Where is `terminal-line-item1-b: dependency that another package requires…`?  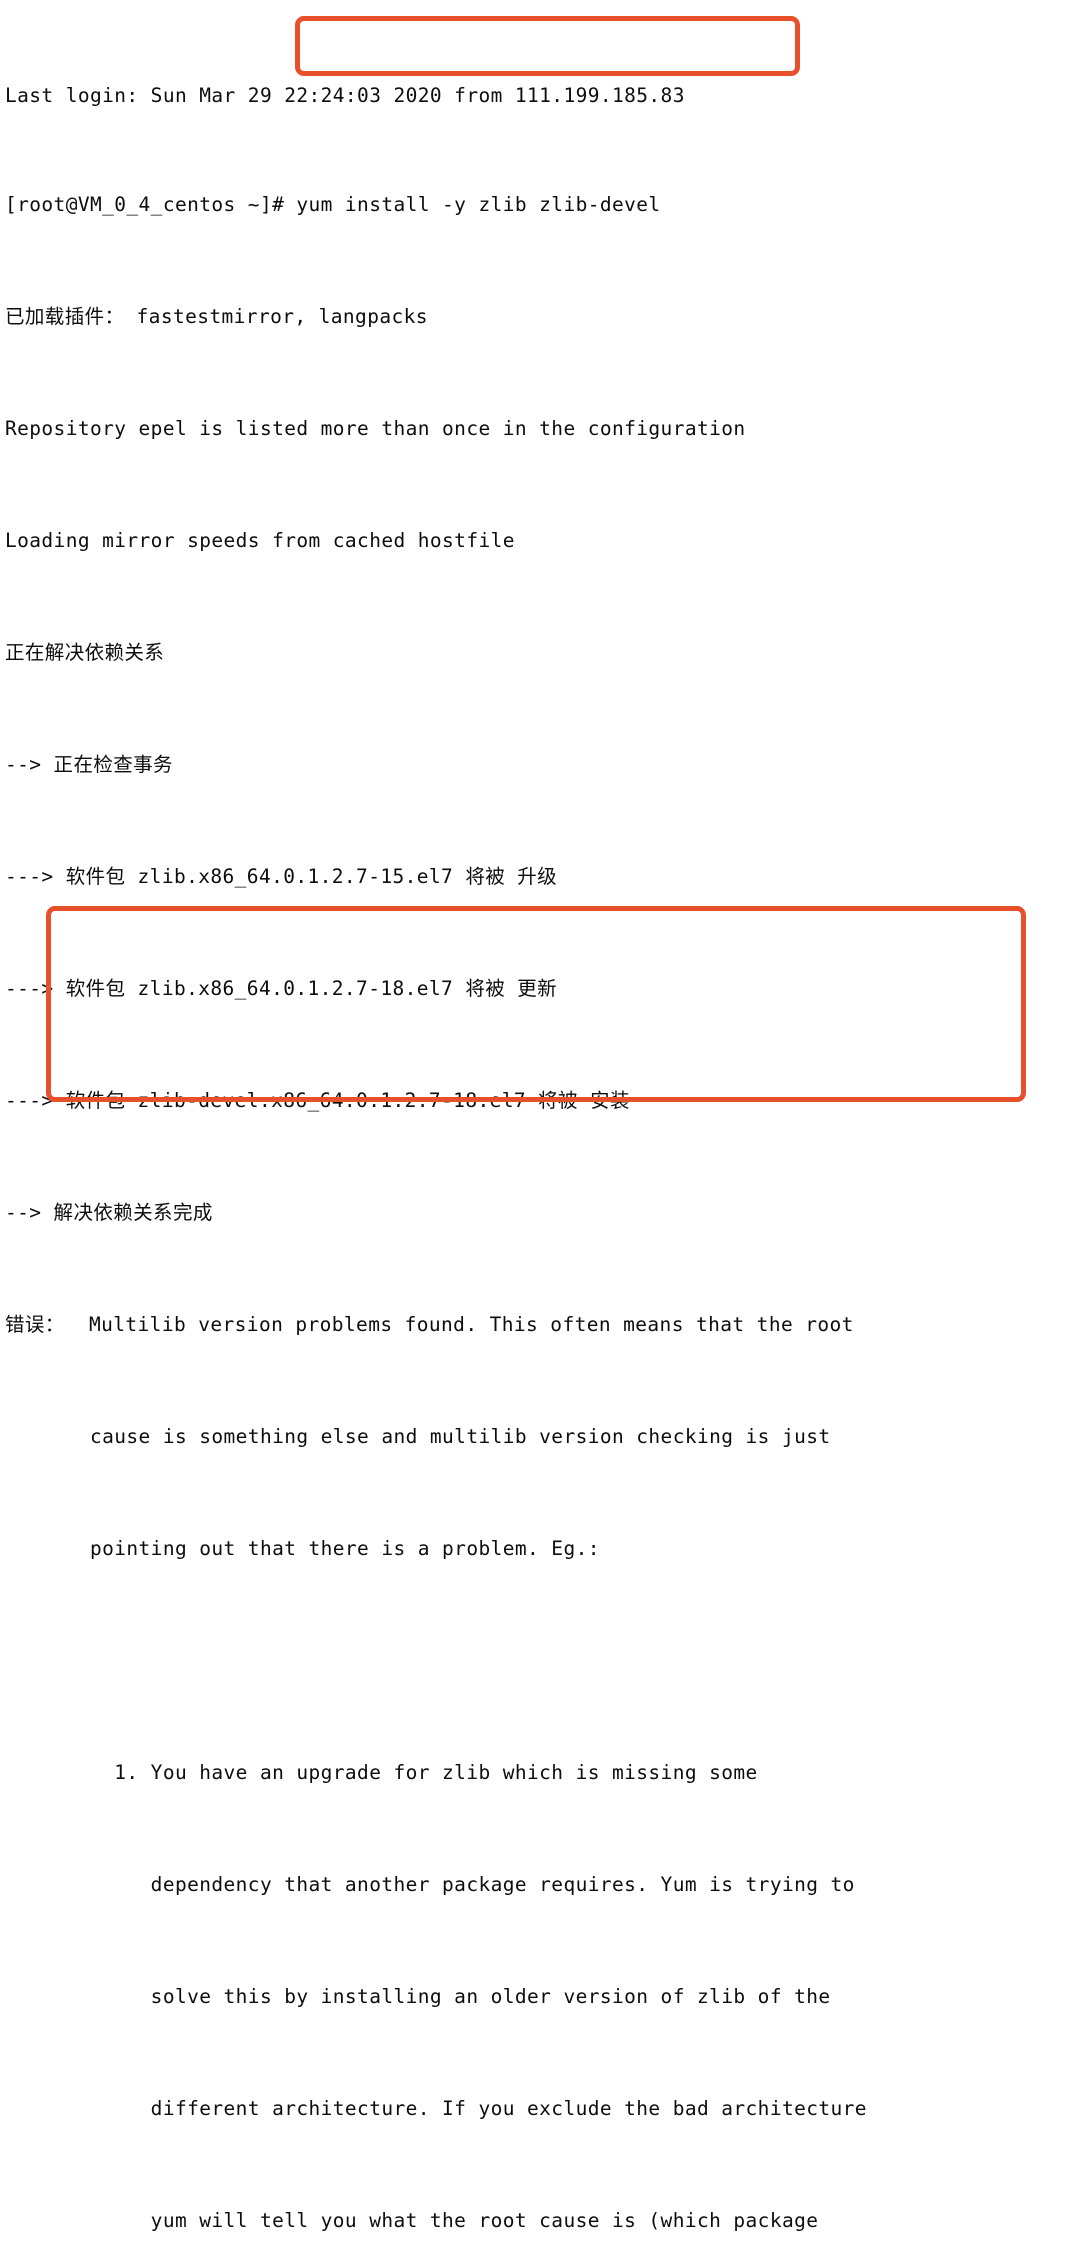 terminal-line-item1-b: dependency that another package requires… is located at coordinates (430, 1884).